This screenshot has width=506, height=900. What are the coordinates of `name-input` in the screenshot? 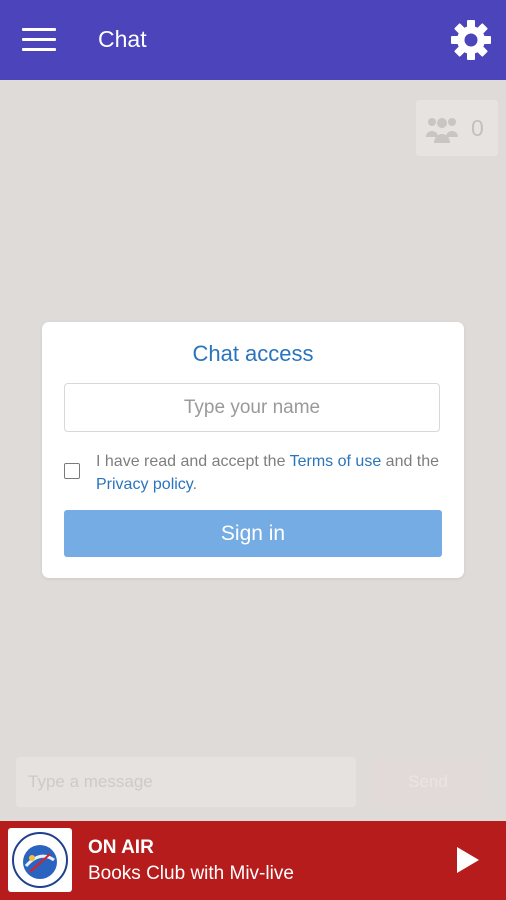 It's located at (252, 407).